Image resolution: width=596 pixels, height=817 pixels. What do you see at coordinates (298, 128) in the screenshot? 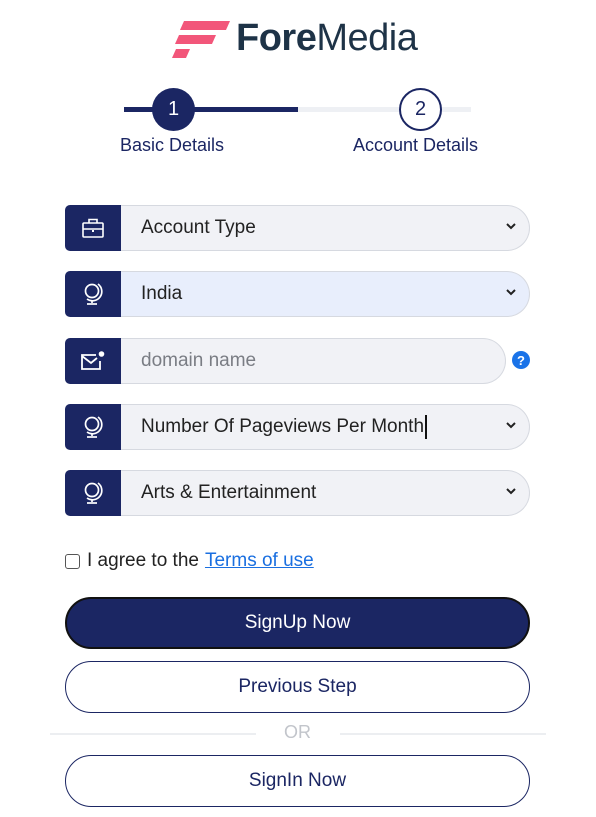
I see `progress-stepper: 1 2 Basic Details Account Details` at bounding box center [298, 128].